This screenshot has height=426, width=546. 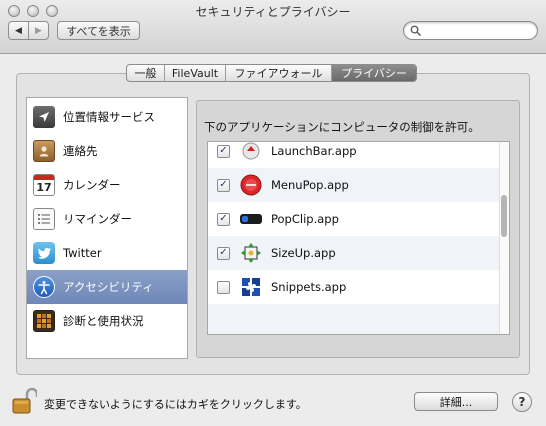 I want to click on window-title: セキュリティとプライバシー, so click(x=273, y=12).